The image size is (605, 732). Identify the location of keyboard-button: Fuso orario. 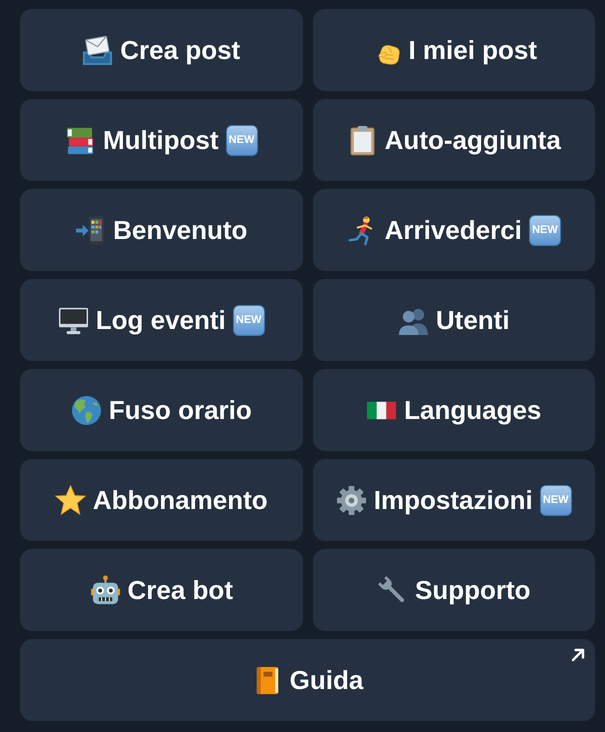
(161, 410).